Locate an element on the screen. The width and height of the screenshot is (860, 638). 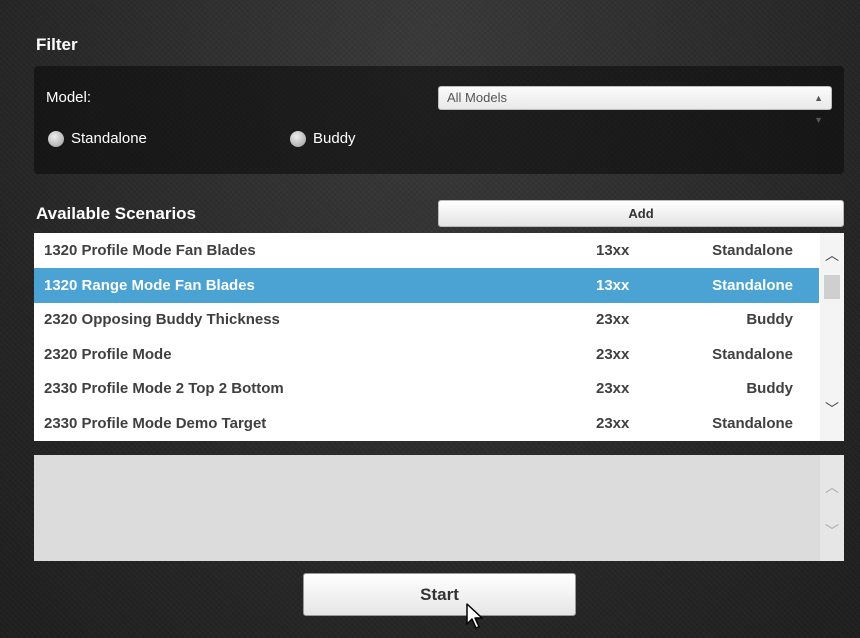
scenario-name: 1320 Range Mode Fan Blades is located at coordinates (149, 285).